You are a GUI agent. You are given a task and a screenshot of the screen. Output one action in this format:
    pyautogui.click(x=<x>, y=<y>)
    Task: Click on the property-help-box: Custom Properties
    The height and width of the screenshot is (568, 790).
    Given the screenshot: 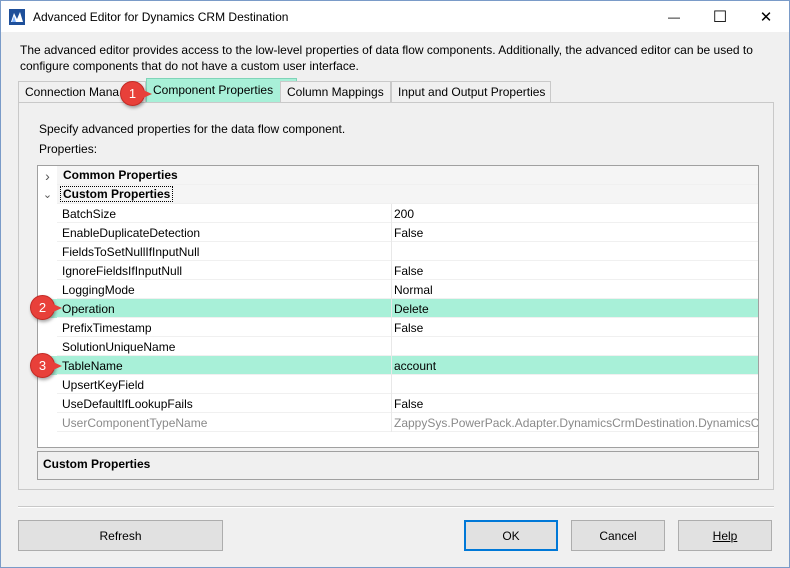 What is the action you would take?
    pyautogui.click(x=398, y=465)
    